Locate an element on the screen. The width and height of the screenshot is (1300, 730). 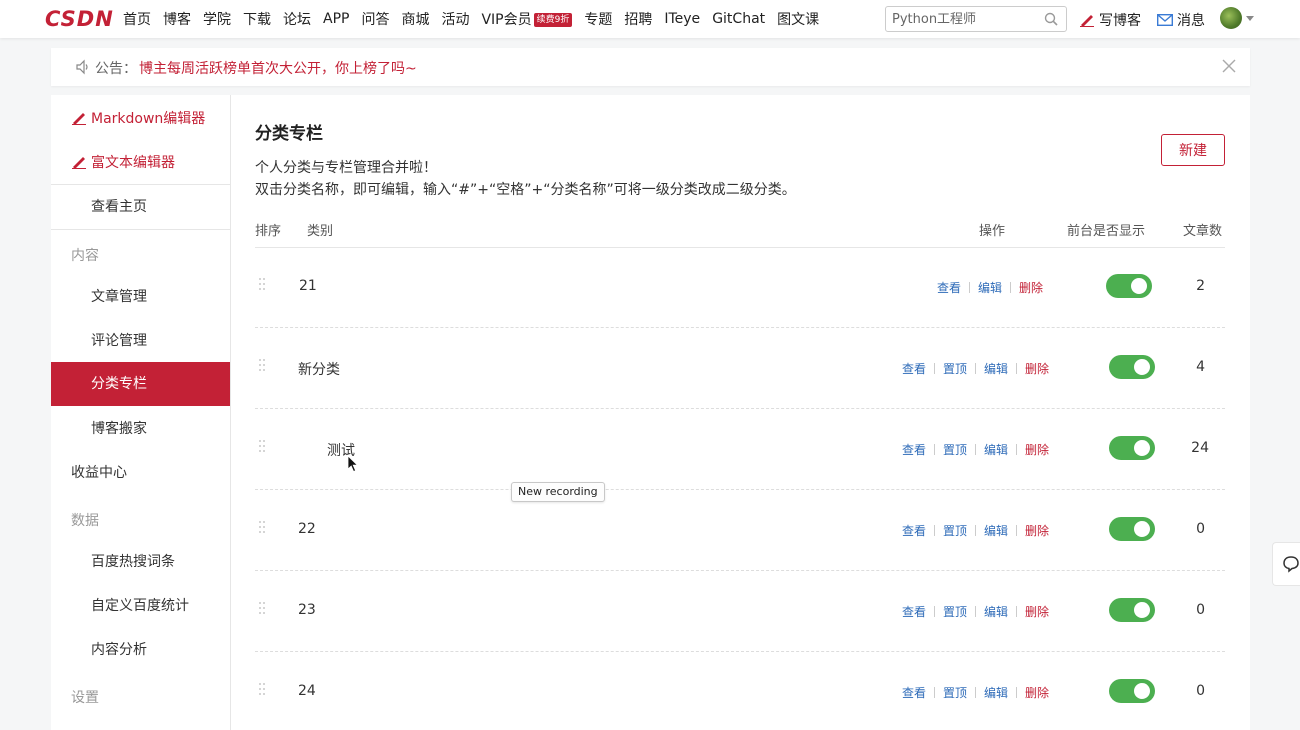
markdown-editor-link: Markdown编辑器 is located at coordinates (138, 118).